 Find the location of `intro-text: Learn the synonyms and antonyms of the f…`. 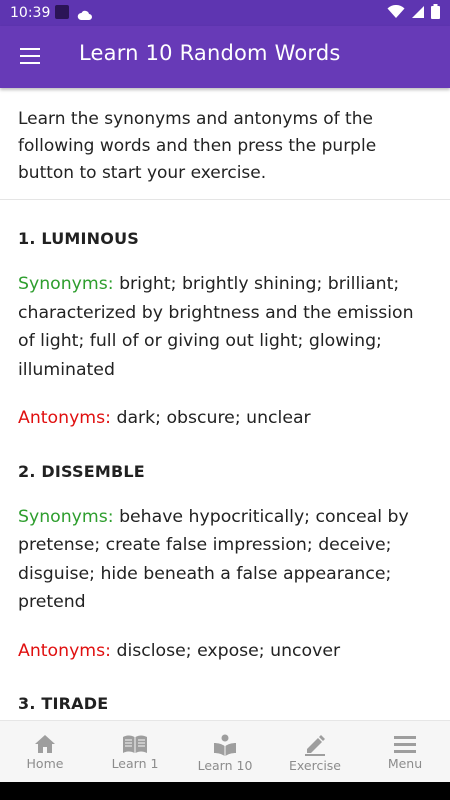

intro-text: Learn the synonyms and antonyms of the f… is located at coordinates (225, 144).